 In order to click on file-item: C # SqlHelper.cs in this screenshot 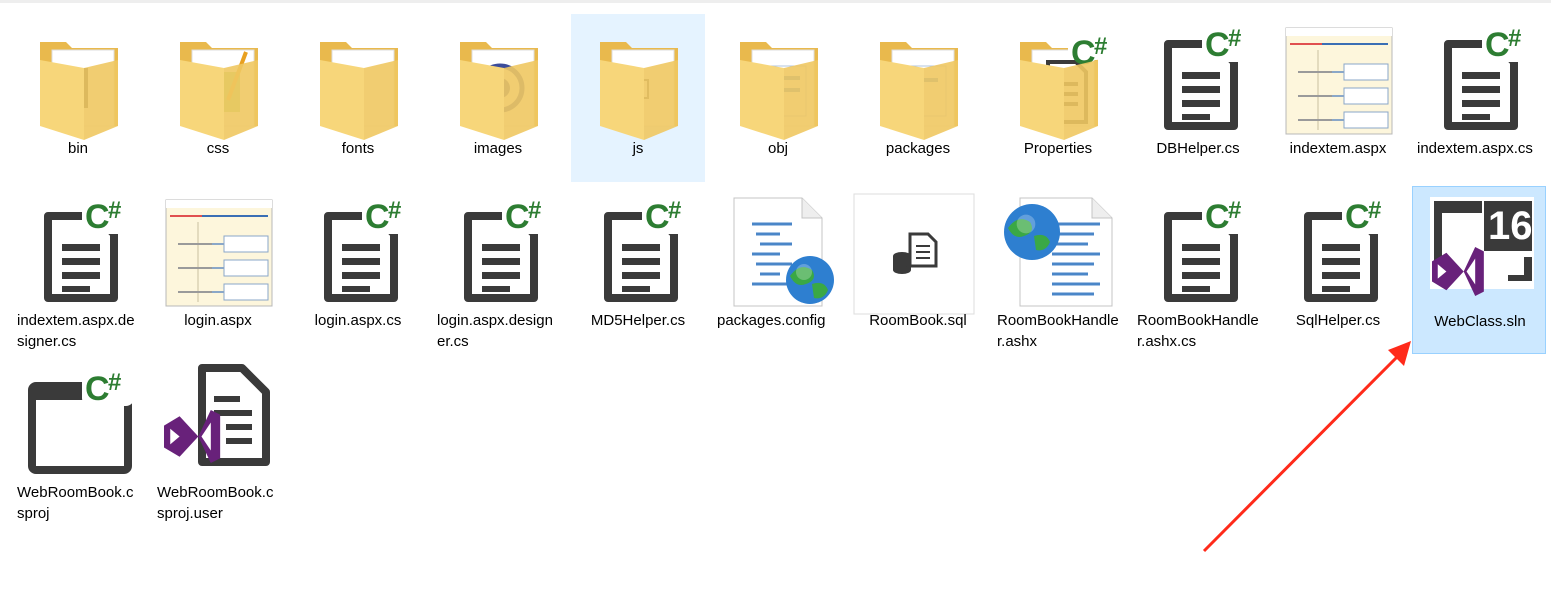, I will do `click(1338, 270)`.